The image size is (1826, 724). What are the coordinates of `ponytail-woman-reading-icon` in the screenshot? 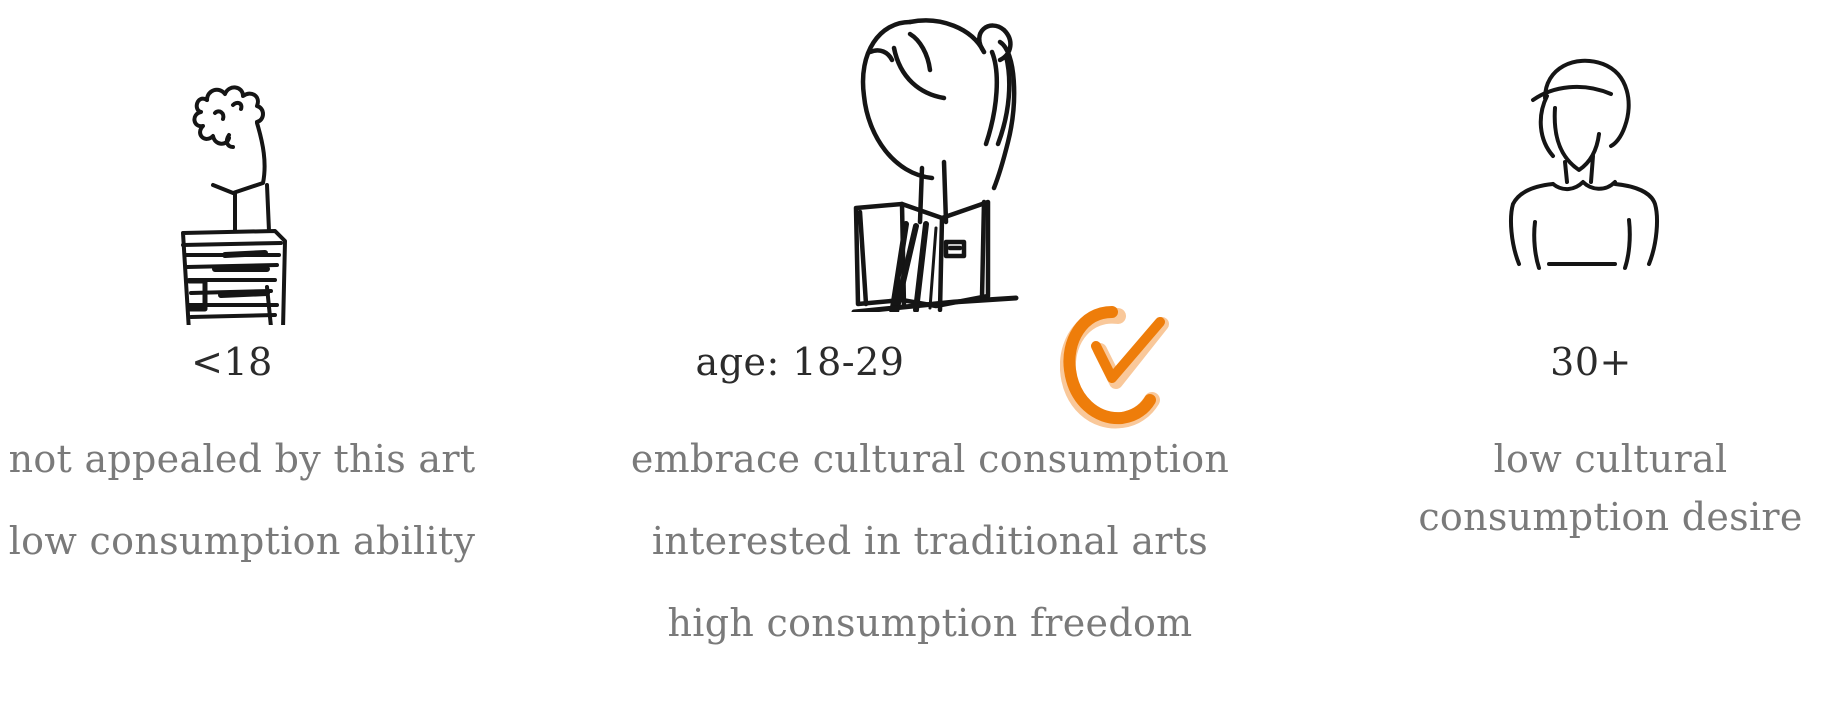 It's located at (950, 162).